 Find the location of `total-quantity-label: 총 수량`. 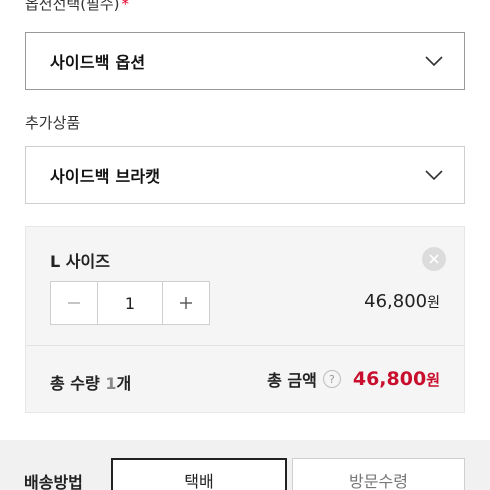

total-quantity-label: 총 수량 is located at coordinates (75, 383).